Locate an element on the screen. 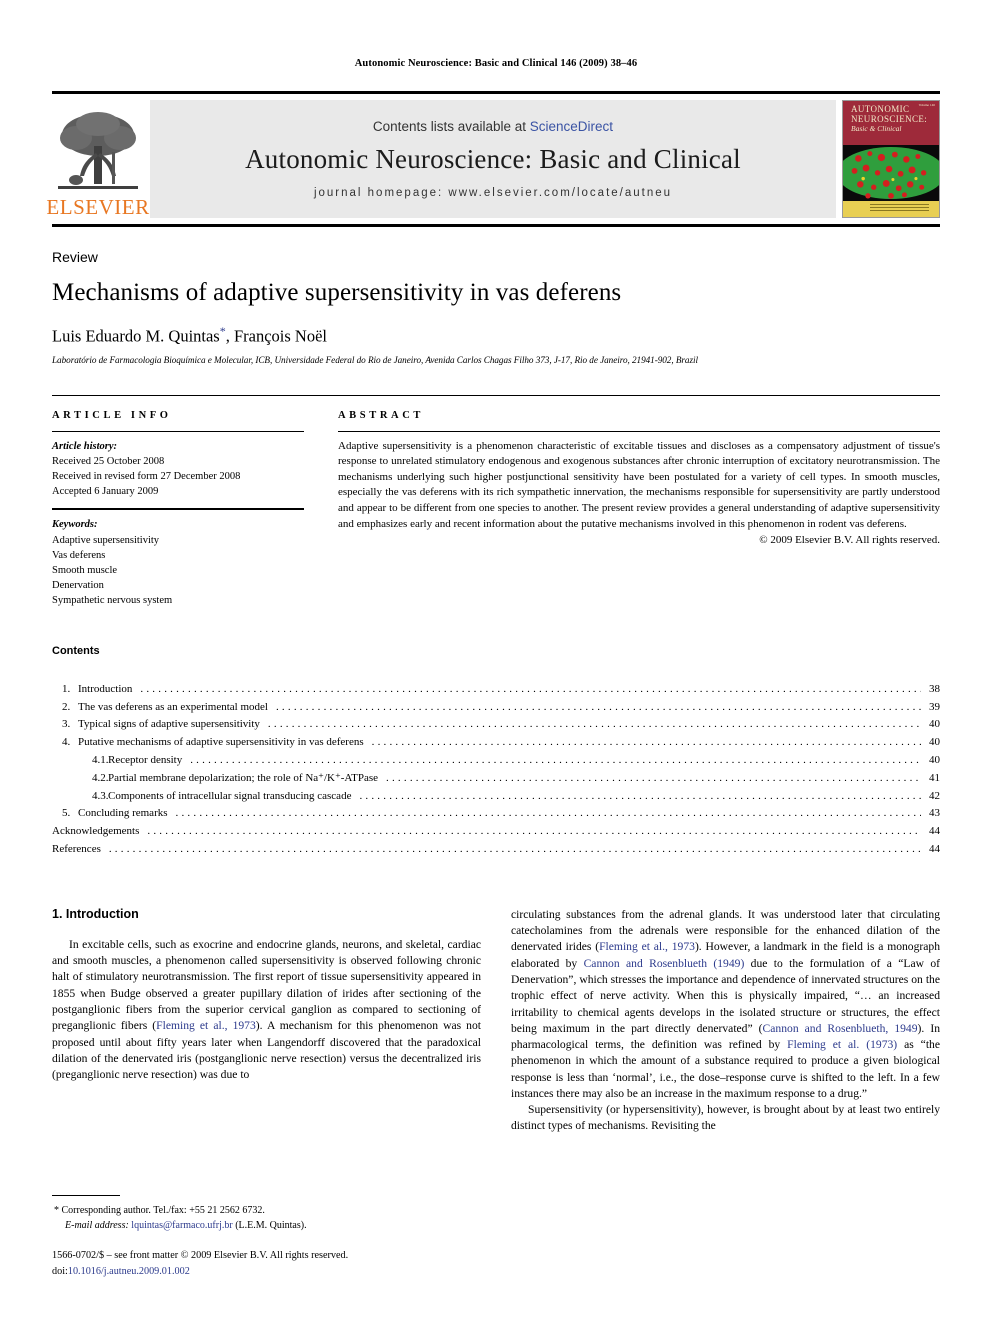 The width and height of the screenshot is (992, 1323). toc-number: 4. is located at coordinates (66, 742).